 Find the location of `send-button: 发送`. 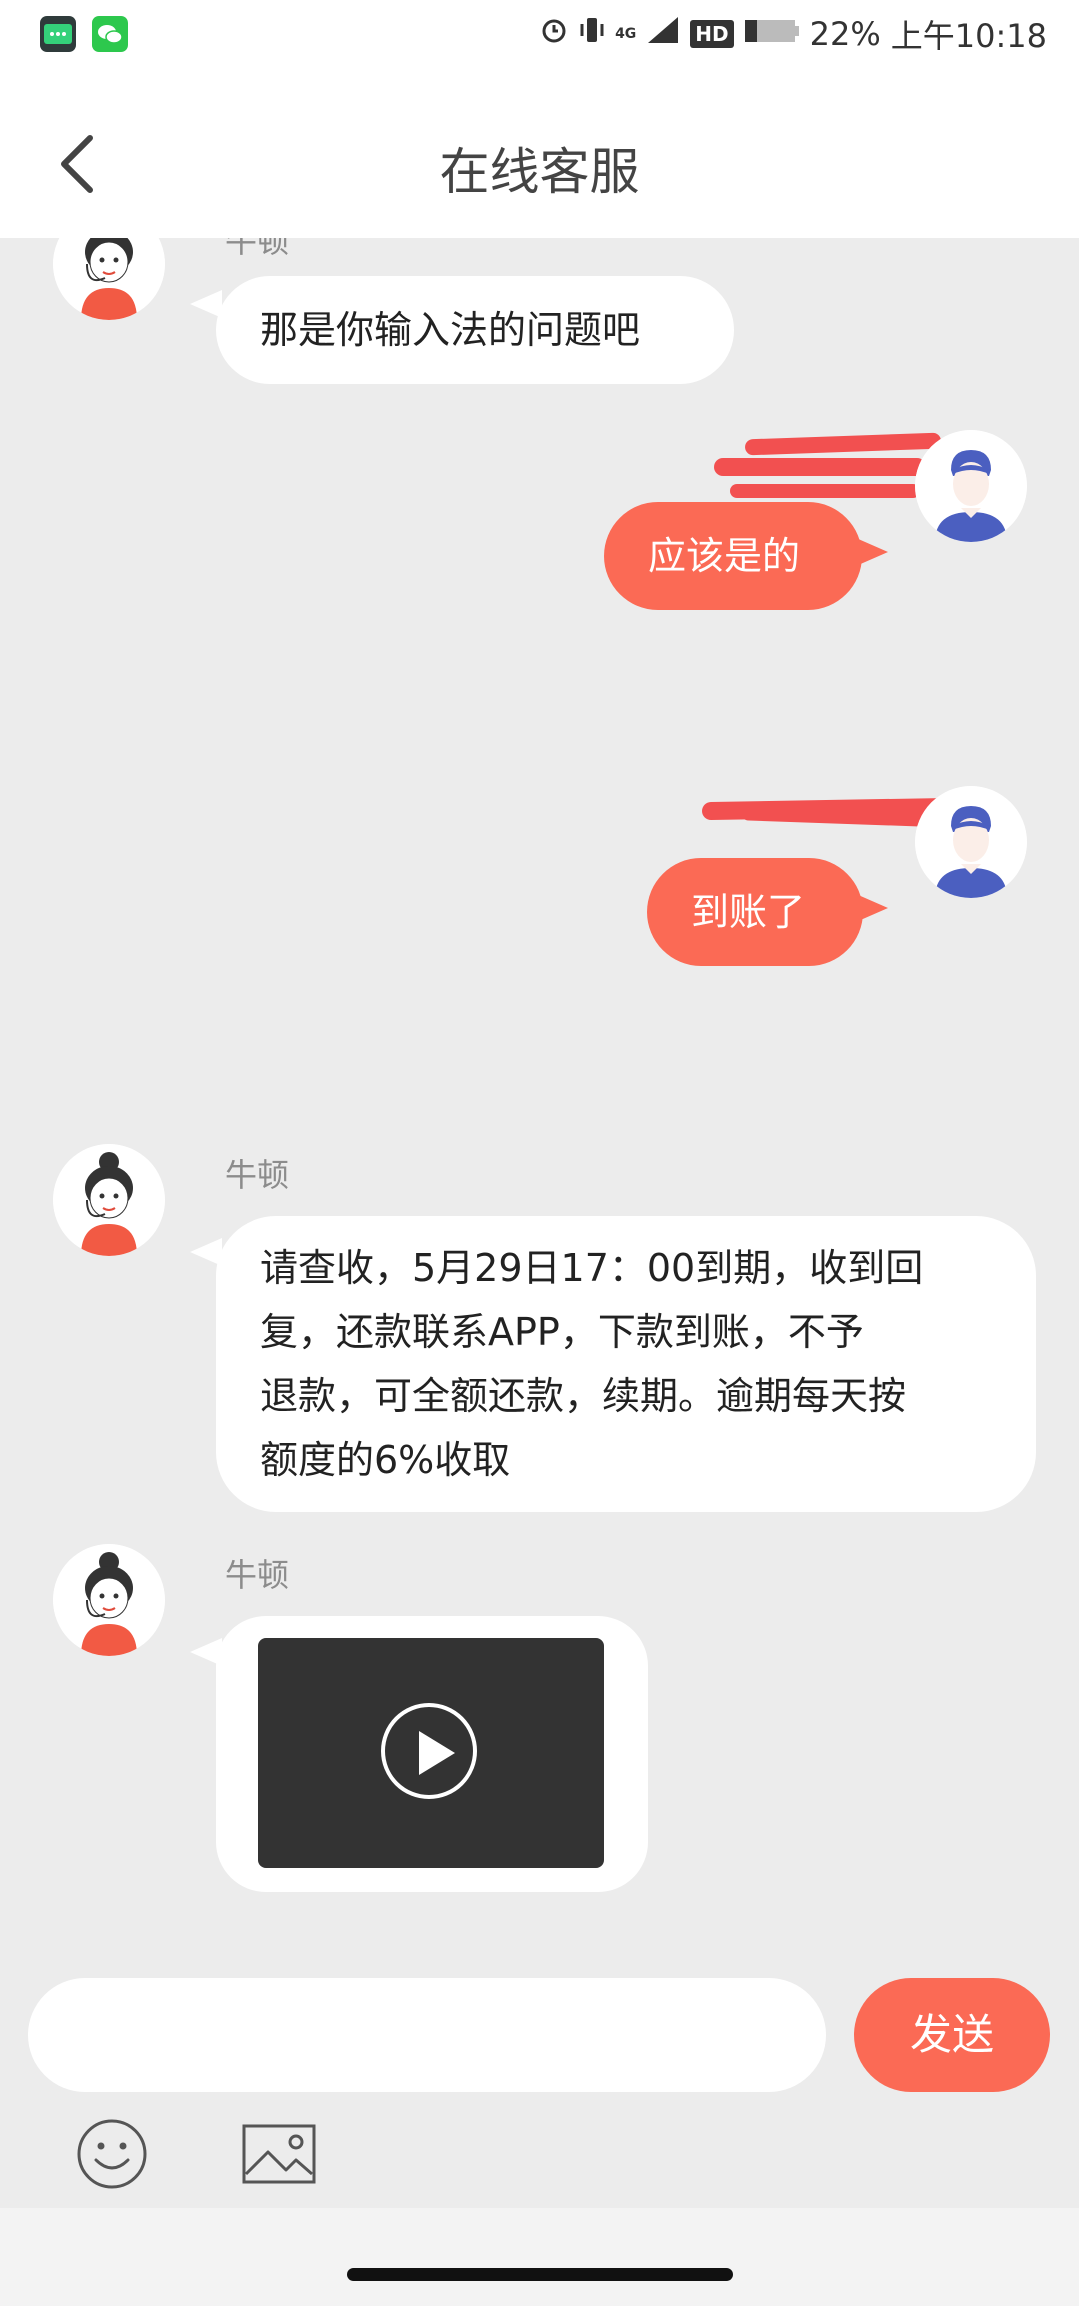

send-button: 发送 is located at coordinates (952, 2035).